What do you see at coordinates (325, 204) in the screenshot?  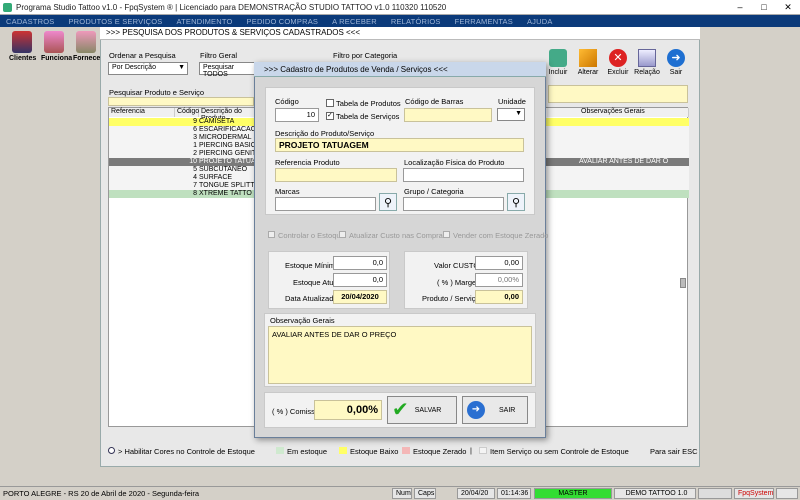 I see `marcas-input` at bounding box center [325, 204].